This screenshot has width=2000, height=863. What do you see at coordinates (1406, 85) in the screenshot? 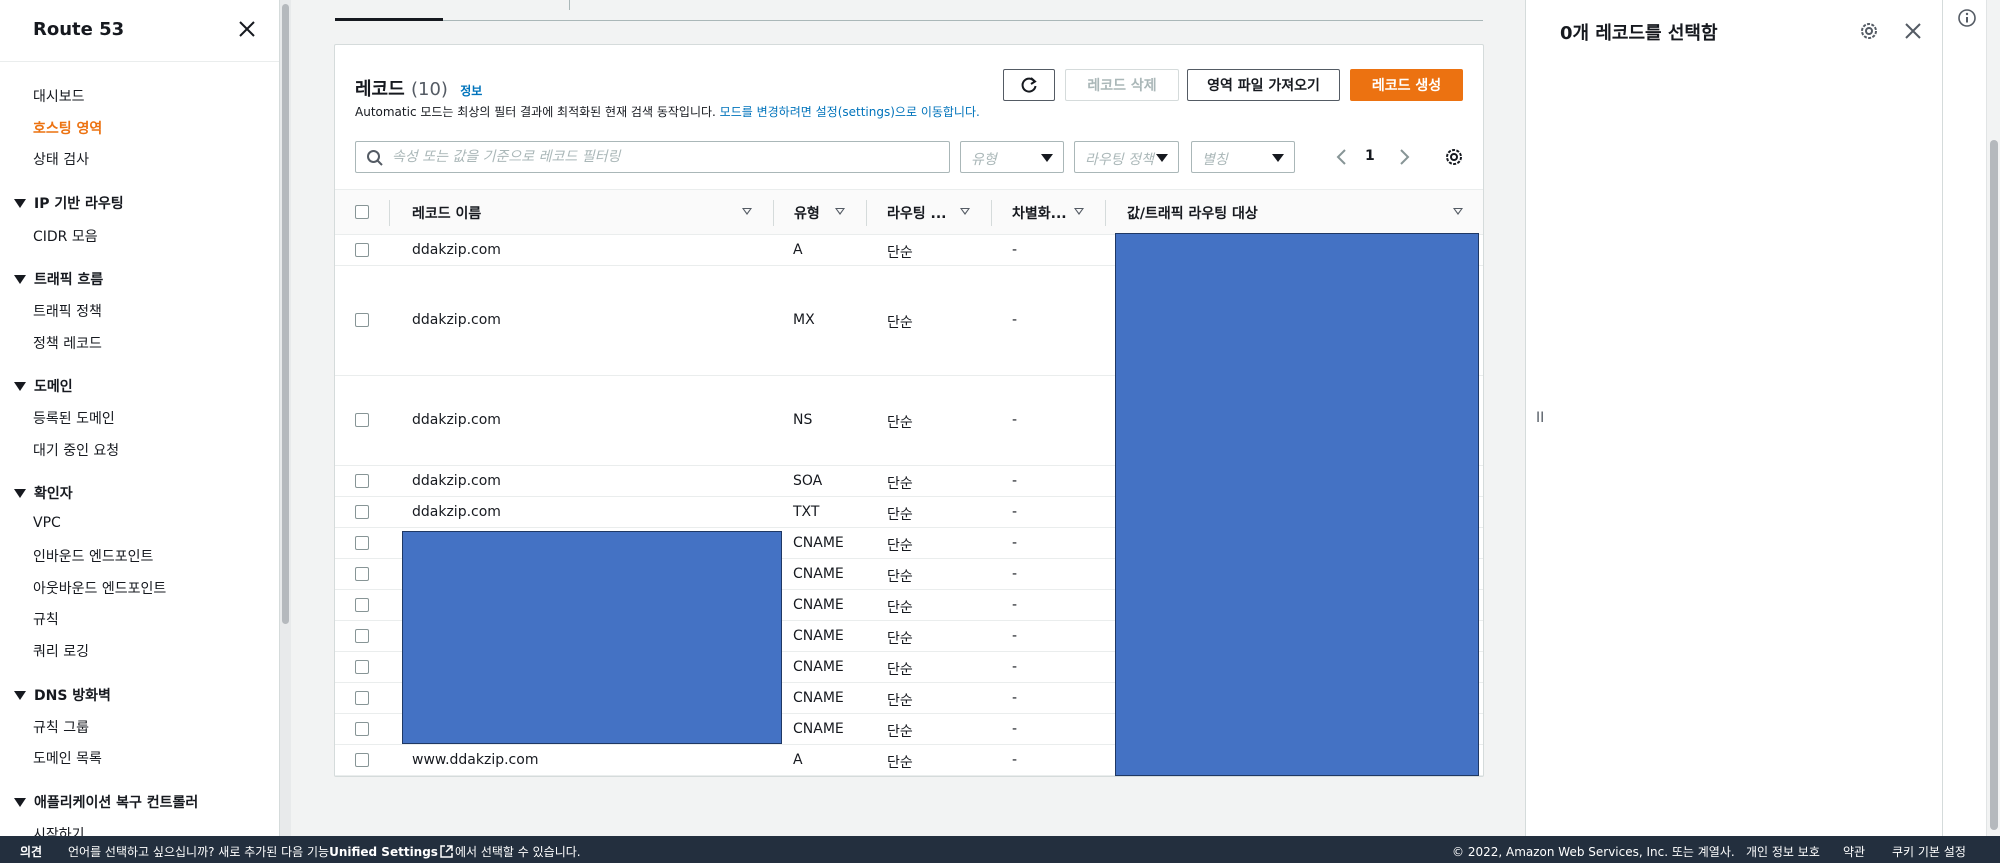
I see `create-record-button: 레코드 생성` at bounding box center [1406, 85].